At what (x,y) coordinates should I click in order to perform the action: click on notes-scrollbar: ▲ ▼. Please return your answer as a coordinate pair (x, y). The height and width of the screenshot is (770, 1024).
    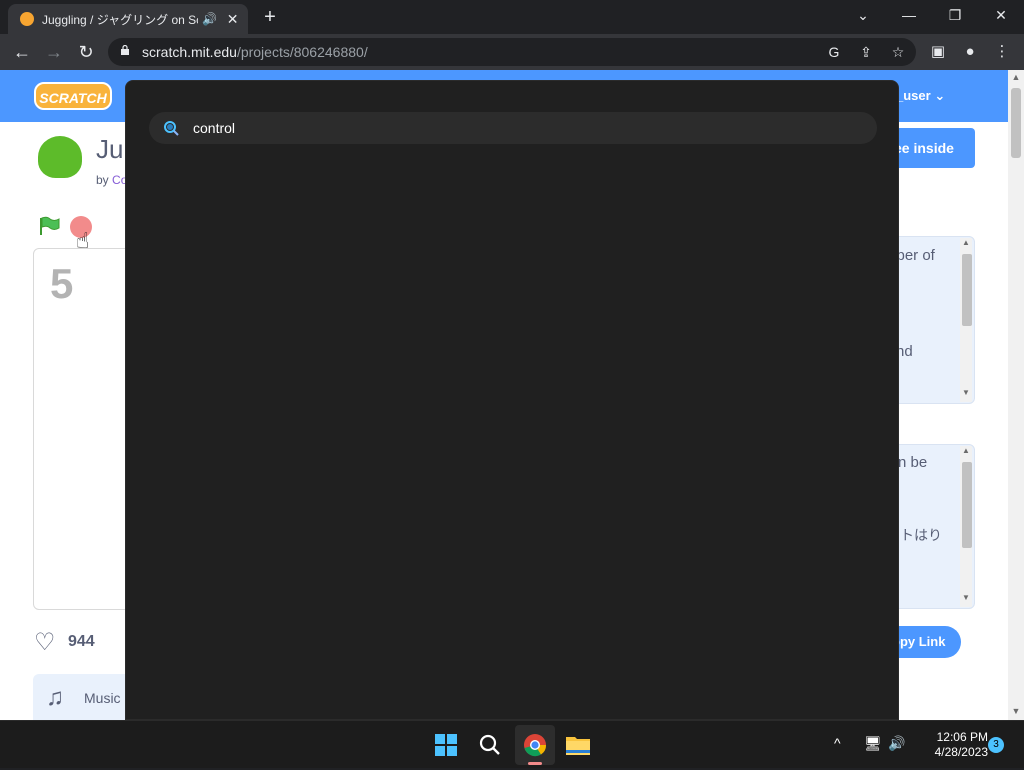
    Looking at the image, I should click on (966, 526).